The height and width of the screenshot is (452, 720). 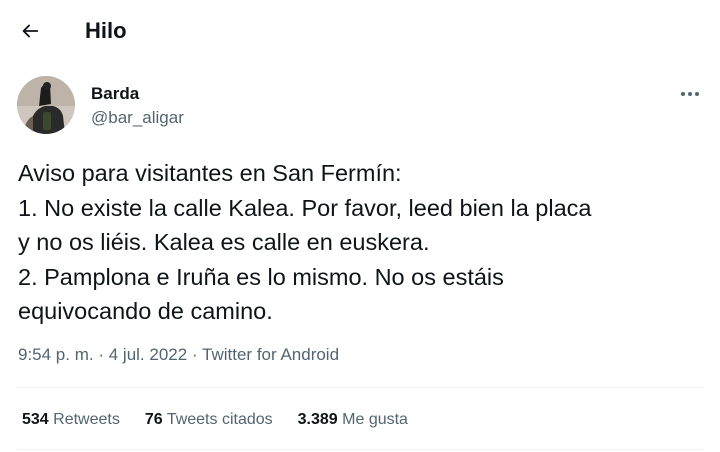 I want to click on avatar-image, so click(x=46, y=105).